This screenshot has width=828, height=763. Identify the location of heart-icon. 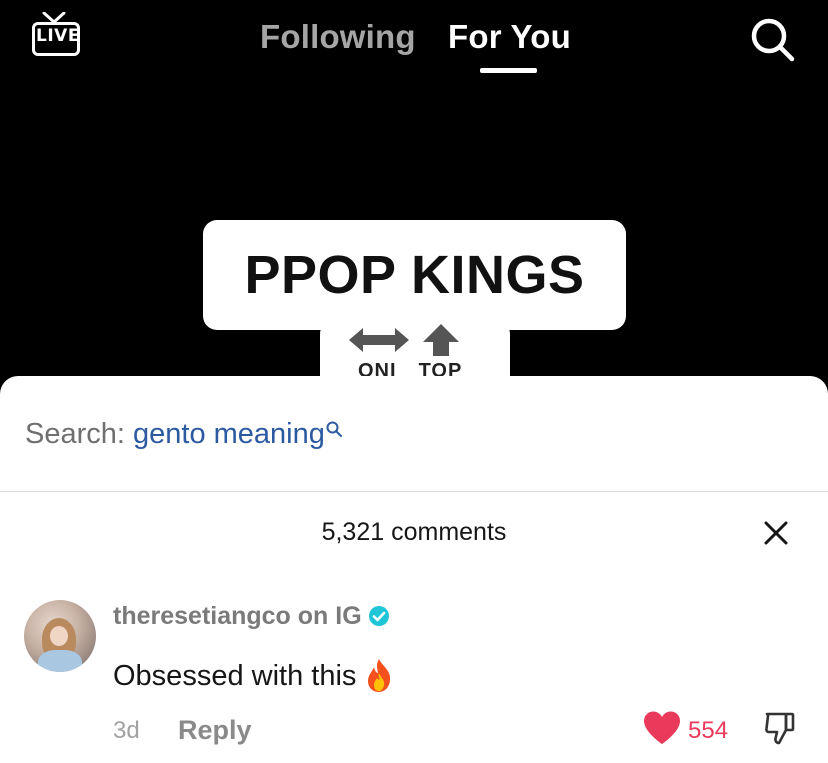
(662, 728).